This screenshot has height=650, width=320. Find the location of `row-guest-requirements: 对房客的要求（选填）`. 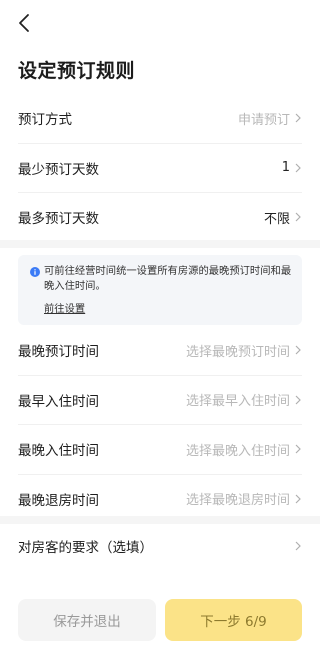

row-guest-requirements: 对房客的要求（选填） is located at coordinates (160, 546).